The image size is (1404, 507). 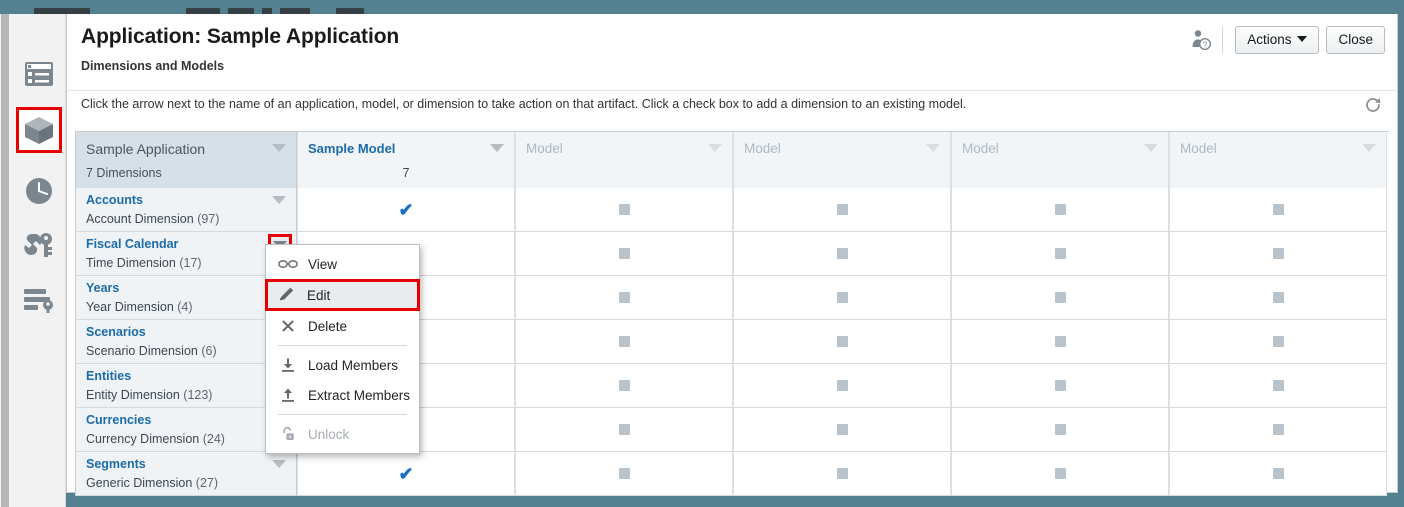 I want to click on context-menu-item-extract-members: Extract Members, so click(x=342, y=395).